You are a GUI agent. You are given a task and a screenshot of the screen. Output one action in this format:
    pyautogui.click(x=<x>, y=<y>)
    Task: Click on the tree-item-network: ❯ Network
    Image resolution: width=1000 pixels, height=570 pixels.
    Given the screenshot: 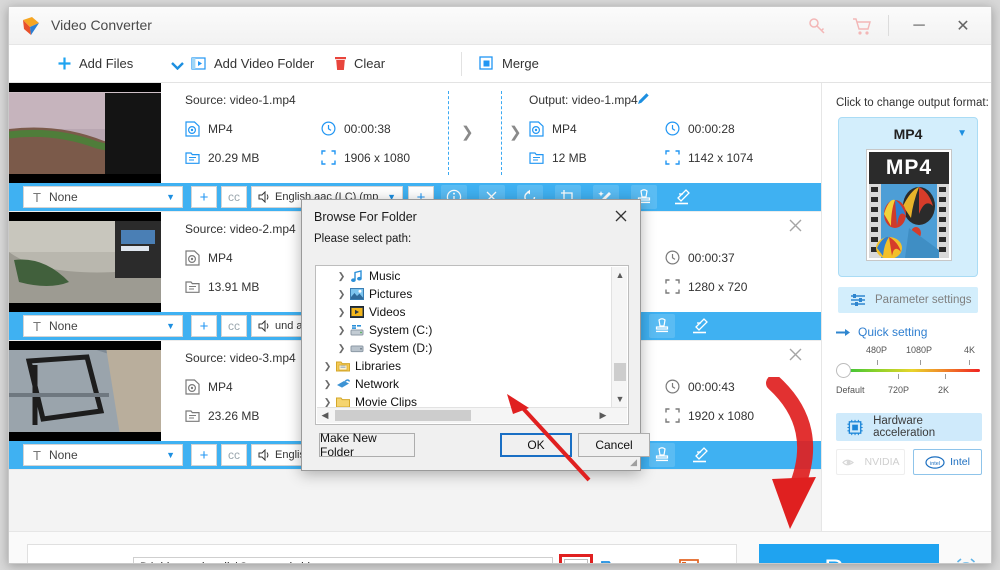 What is the action you would take?
    pyautogui.click(x=463, y=384)
    